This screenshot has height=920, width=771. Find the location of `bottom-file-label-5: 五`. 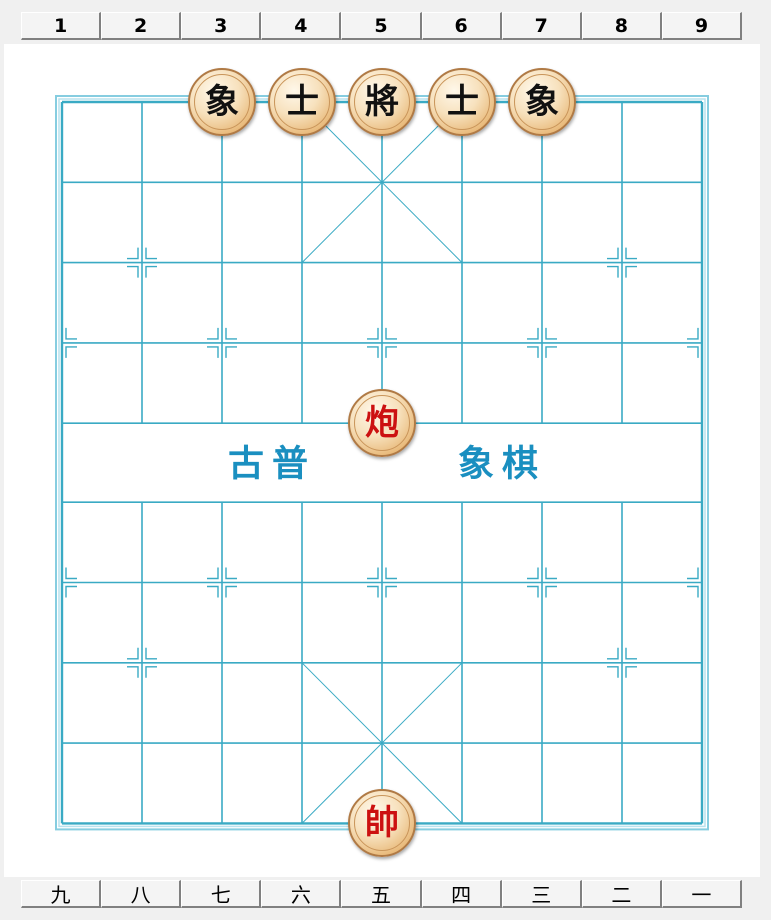

bottom-file-label-5: 五 is located at coordinates (381, 894).